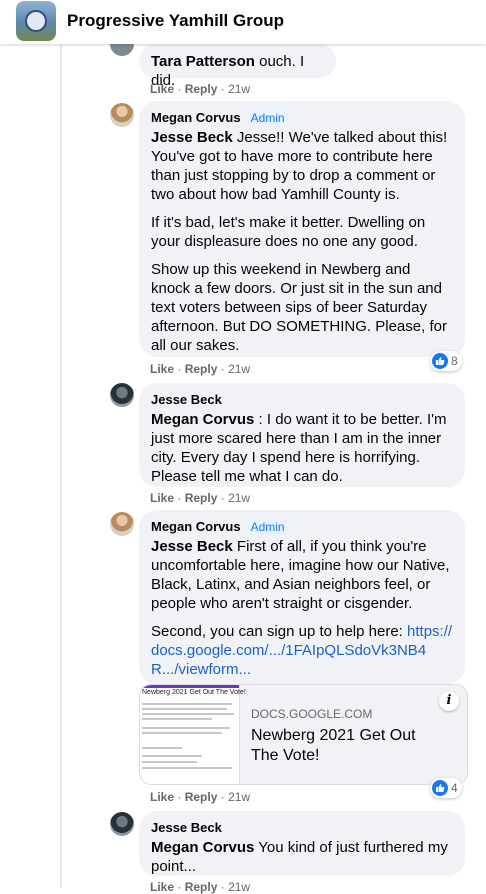  I want to click on group-header: Progressive Yamhill Group, so click(243, 22).